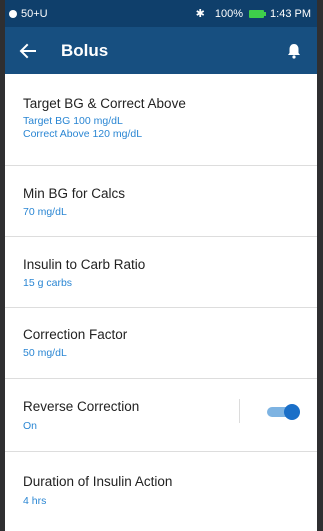 The height and width of the screenshot is (531, 323). I want to click on vertical-divider, so click(239, 411).